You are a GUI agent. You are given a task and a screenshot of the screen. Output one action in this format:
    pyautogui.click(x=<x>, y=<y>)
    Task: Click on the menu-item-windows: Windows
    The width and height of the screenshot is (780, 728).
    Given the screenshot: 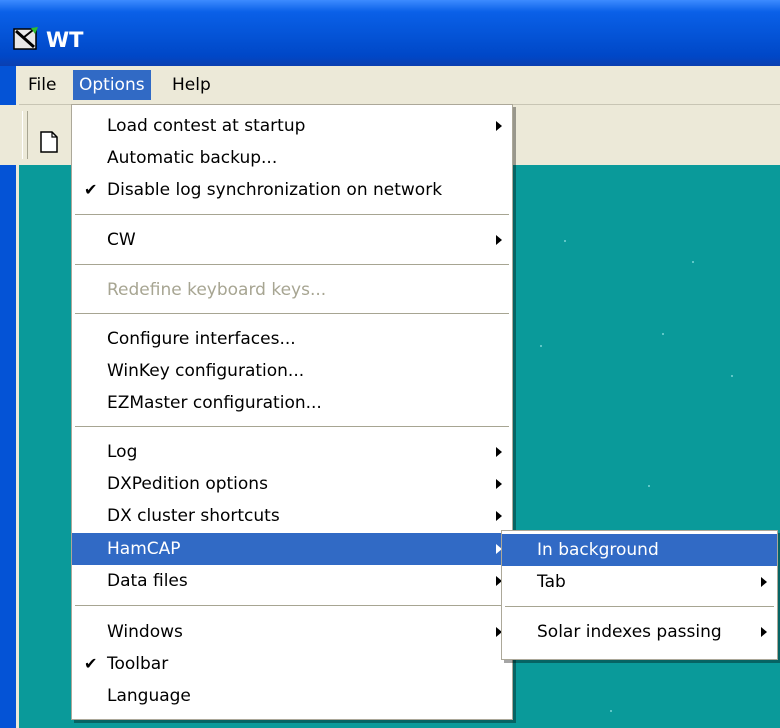 What is the action you would take?
    pyautogui.click(x=292, y=632)
    